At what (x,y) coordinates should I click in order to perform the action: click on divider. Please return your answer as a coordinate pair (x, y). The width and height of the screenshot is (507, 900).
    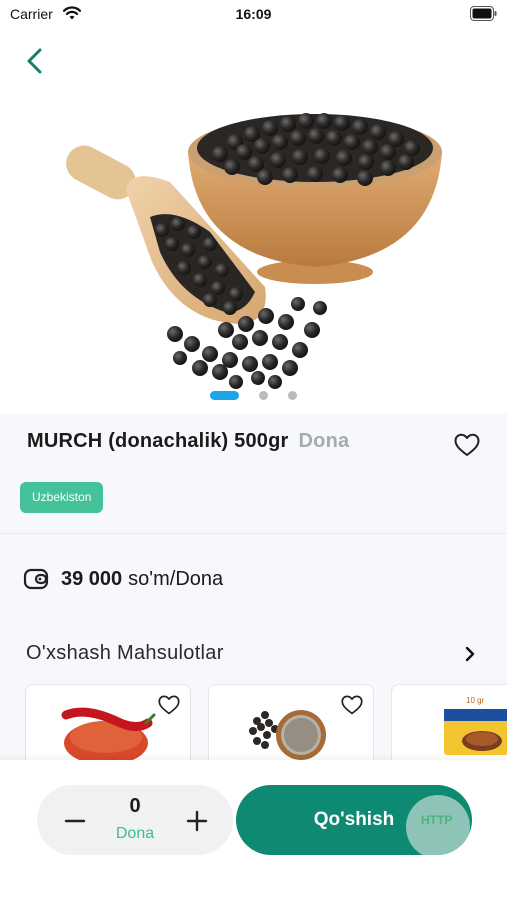
    Looking at the image, I should click on (253, 533).